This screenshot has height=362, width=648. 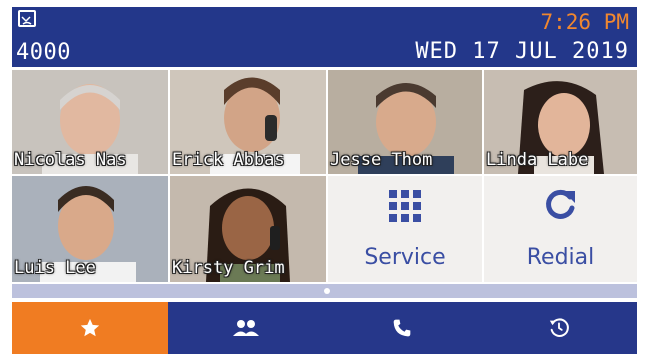 What do you see at coordinates (560, 122) in the screenshot?
I see `favorite-contact-tile: Linda Labe` at bounding box center [560, 122].